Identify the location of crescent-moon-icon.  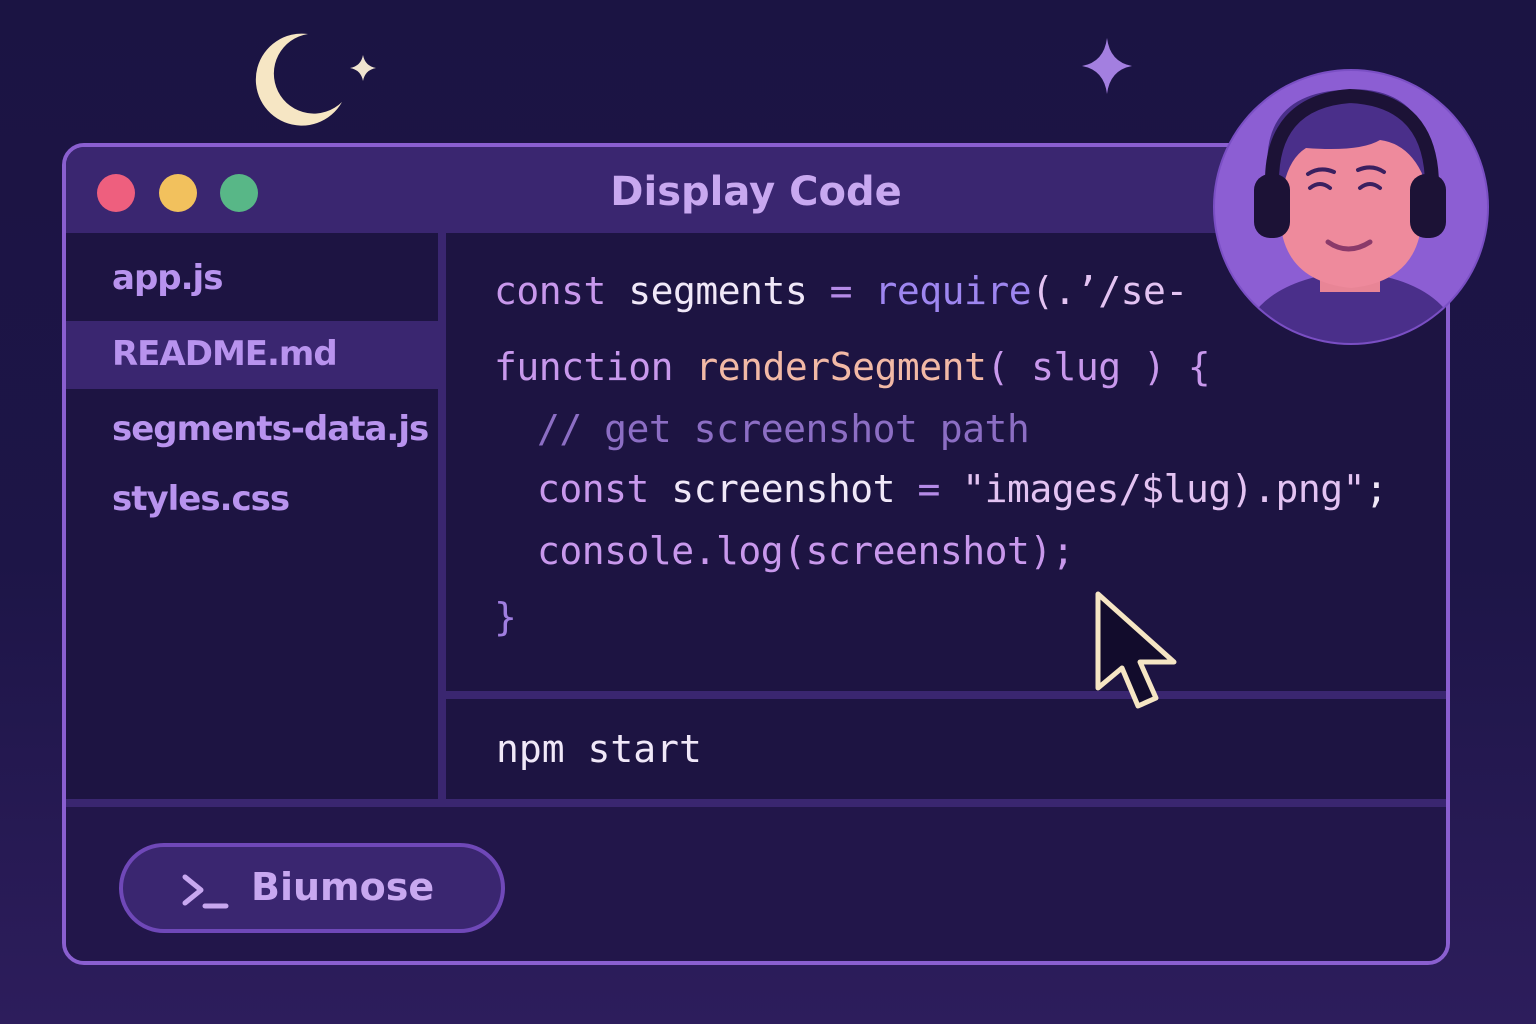
(298, 79).